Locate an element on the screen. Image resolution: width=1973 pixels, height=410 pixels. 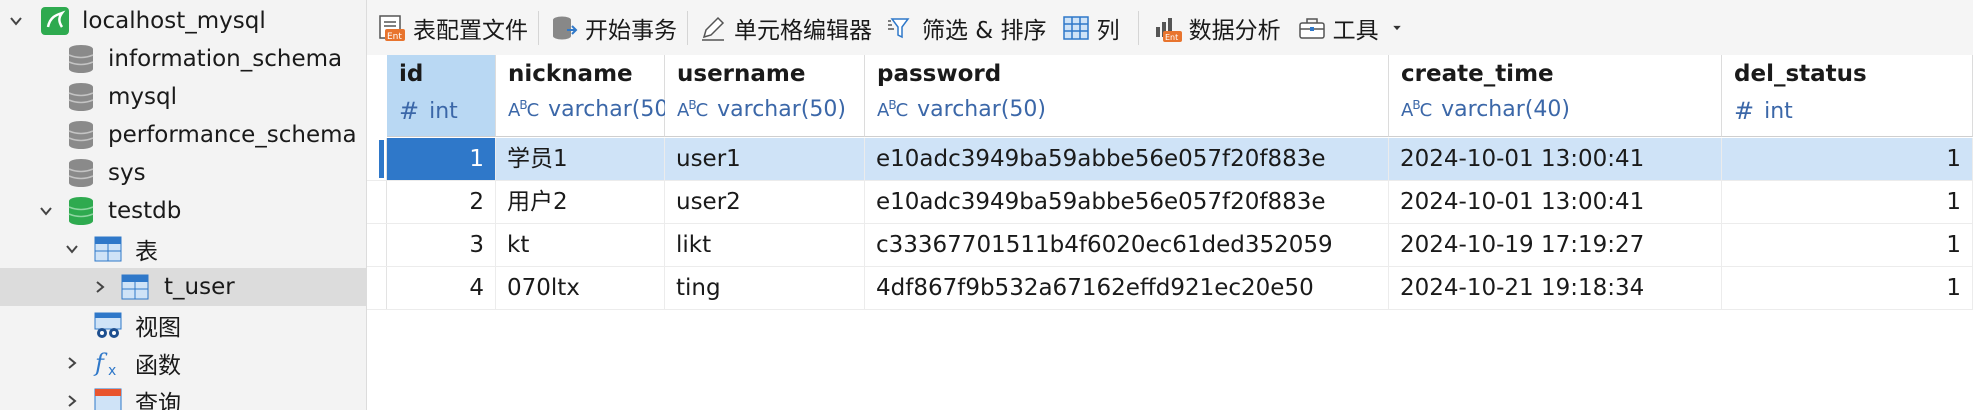
column-name: del_status is located at coordinates (1800, 74).